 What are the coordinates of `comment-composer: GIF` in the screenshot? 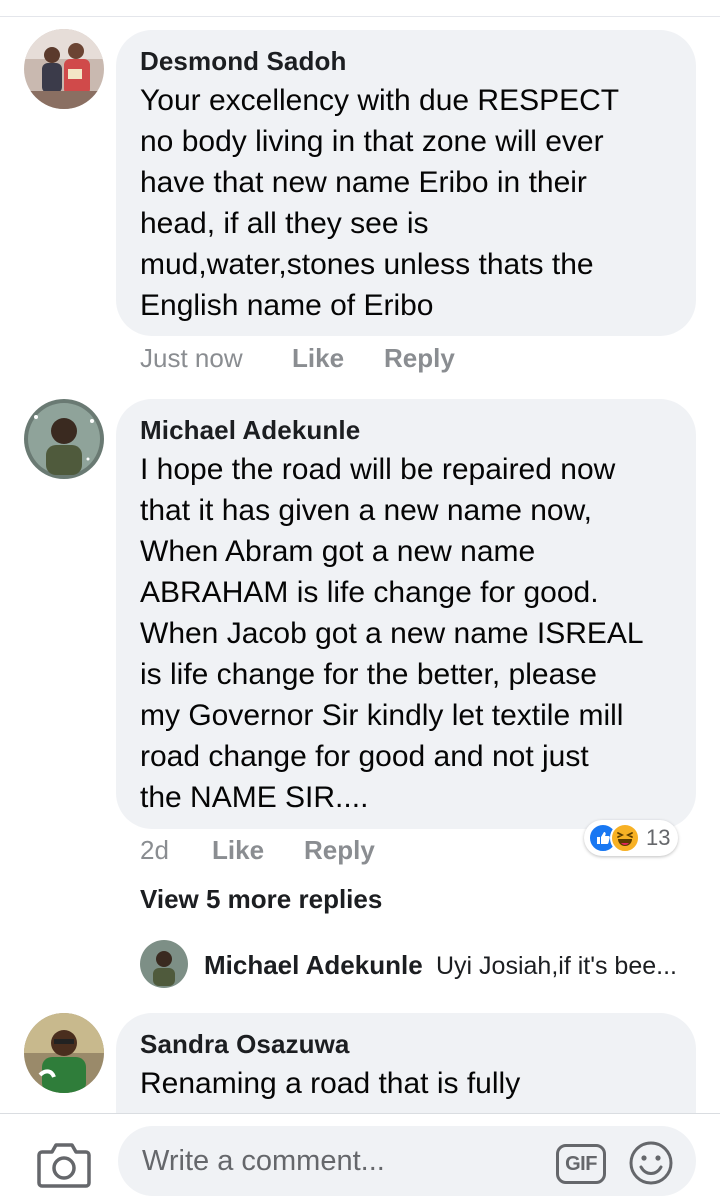 It's located at (360, 1158).